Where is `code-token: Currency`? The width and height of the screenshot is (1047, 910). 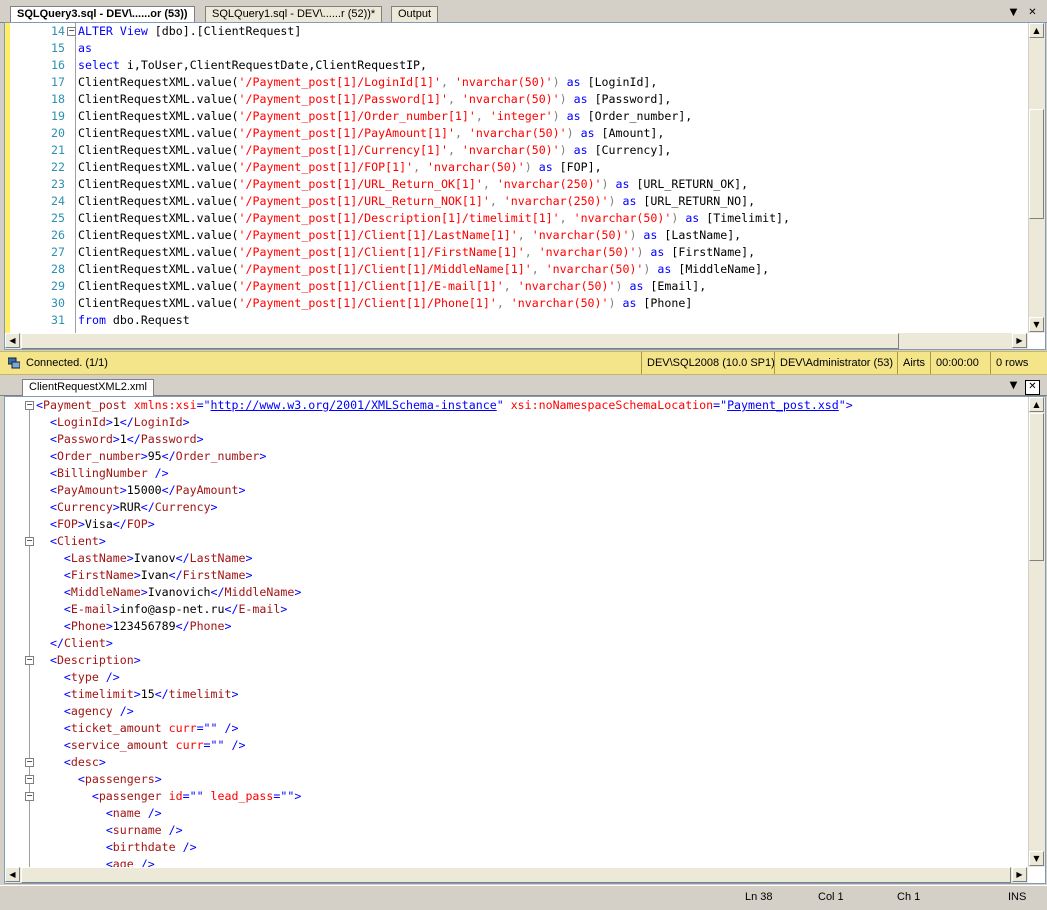 code-token: Currency is located at coordinates (84, 507).